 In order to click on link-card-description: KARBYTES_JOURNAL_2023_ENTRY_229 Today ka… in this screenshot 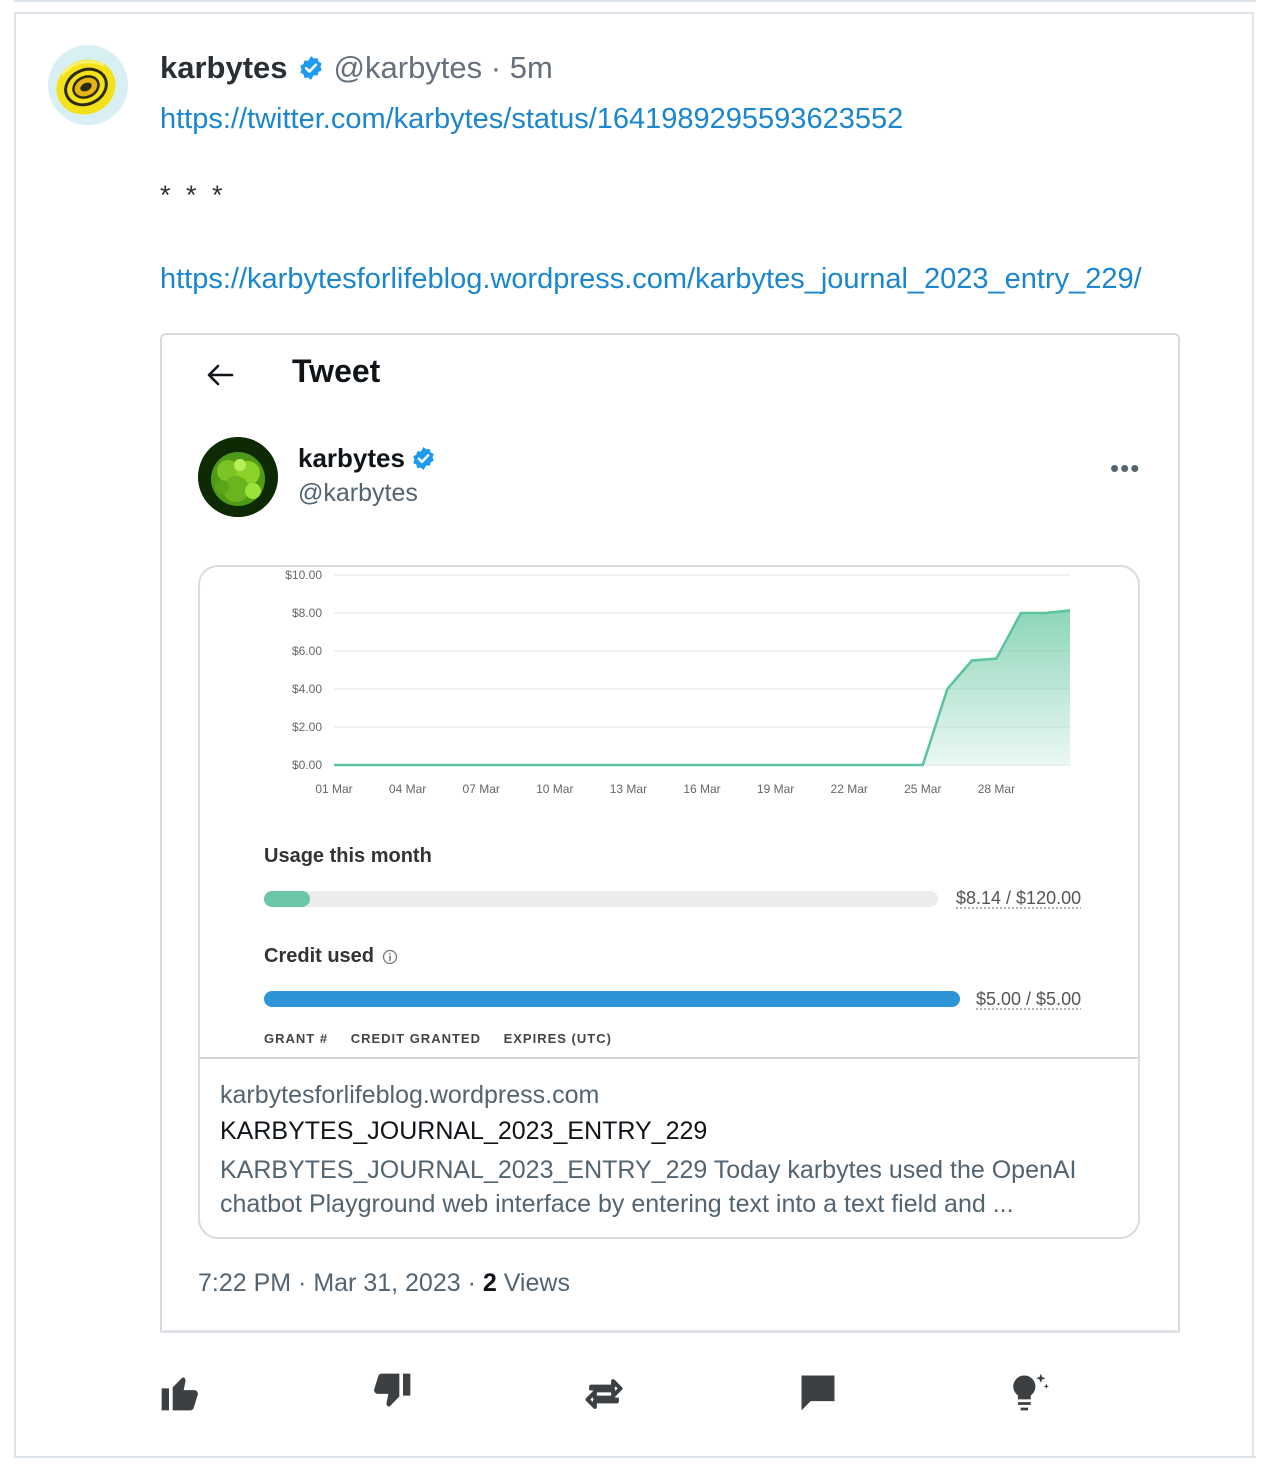, I will do `click(648, 1187)`.